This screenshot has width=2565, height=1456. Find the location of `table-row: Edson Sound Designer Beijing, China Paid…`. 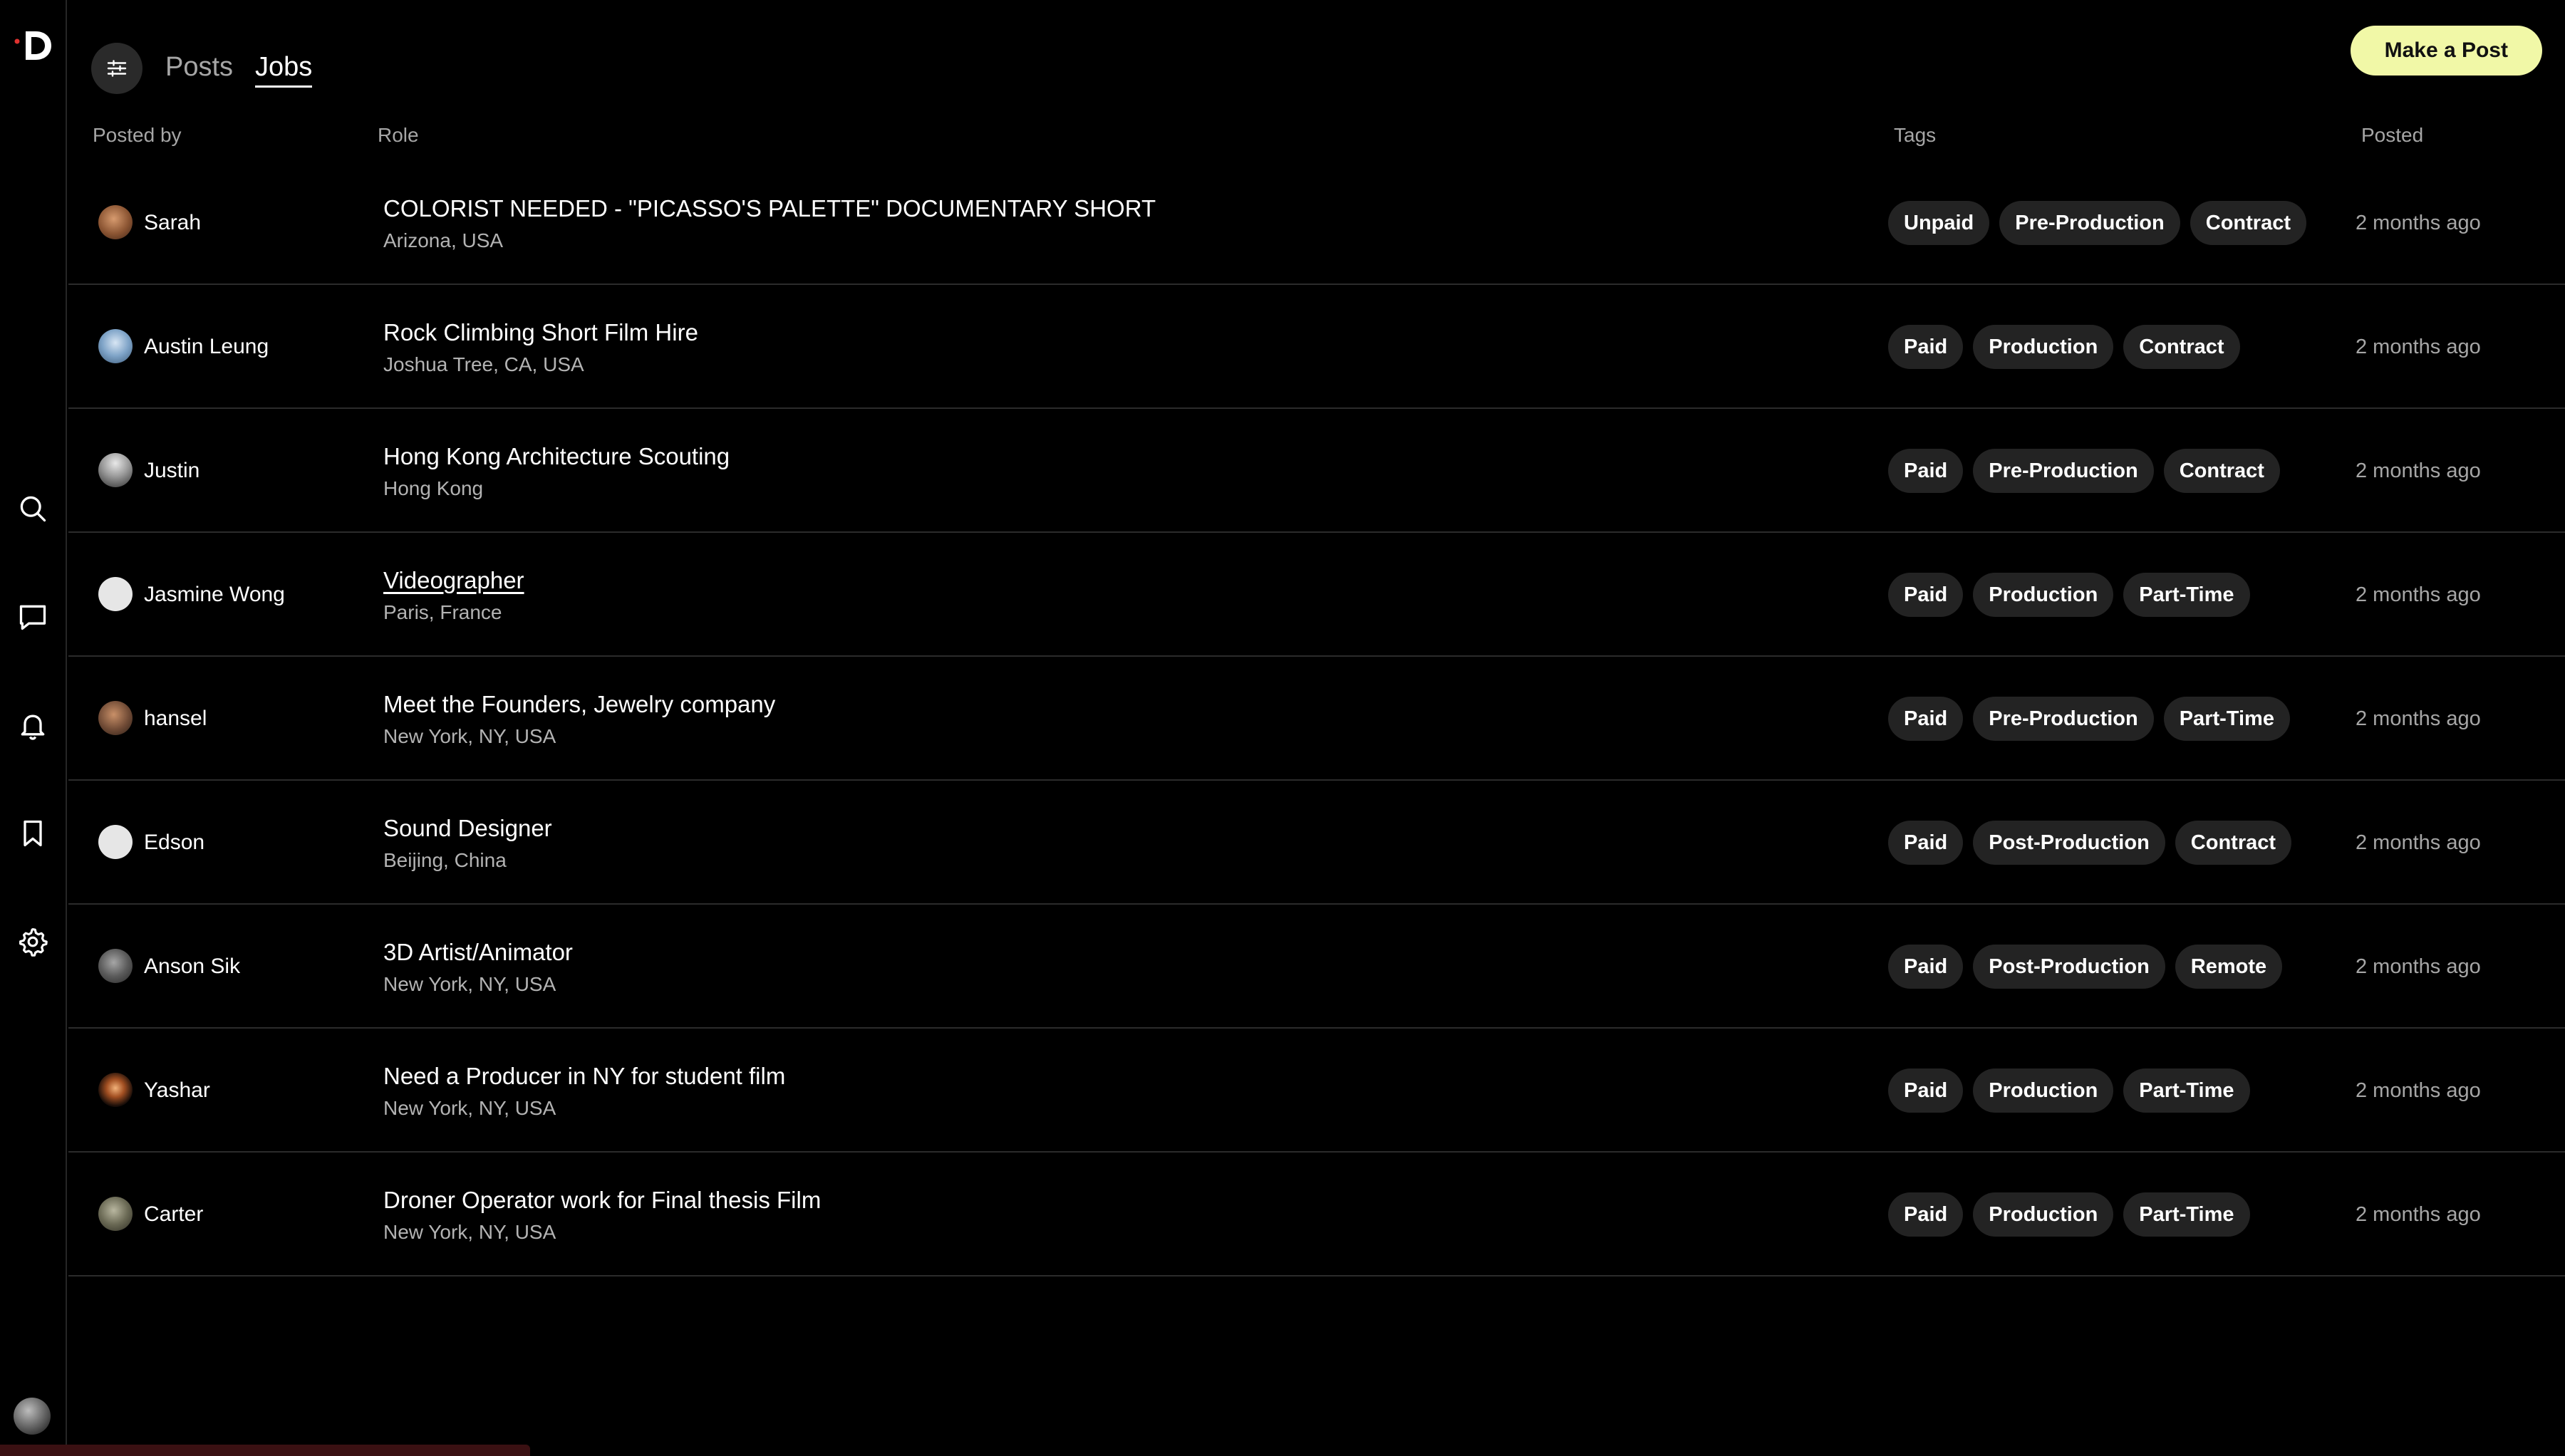

table-row: Edson Sound Designer Beijing, China Paid… is located at coordinates (1316, 843).